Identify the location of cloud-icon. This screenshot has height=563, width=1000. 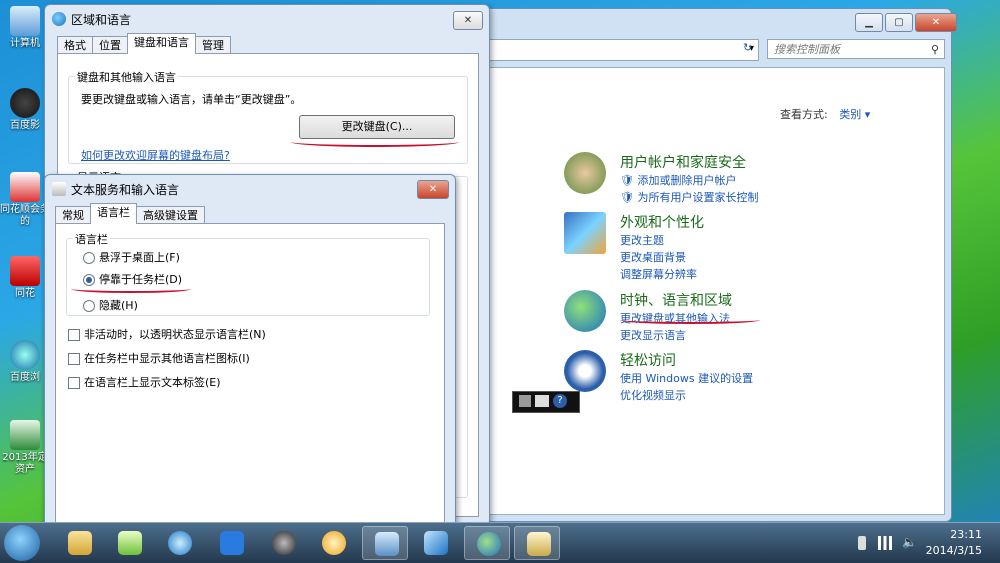
(334, 543).